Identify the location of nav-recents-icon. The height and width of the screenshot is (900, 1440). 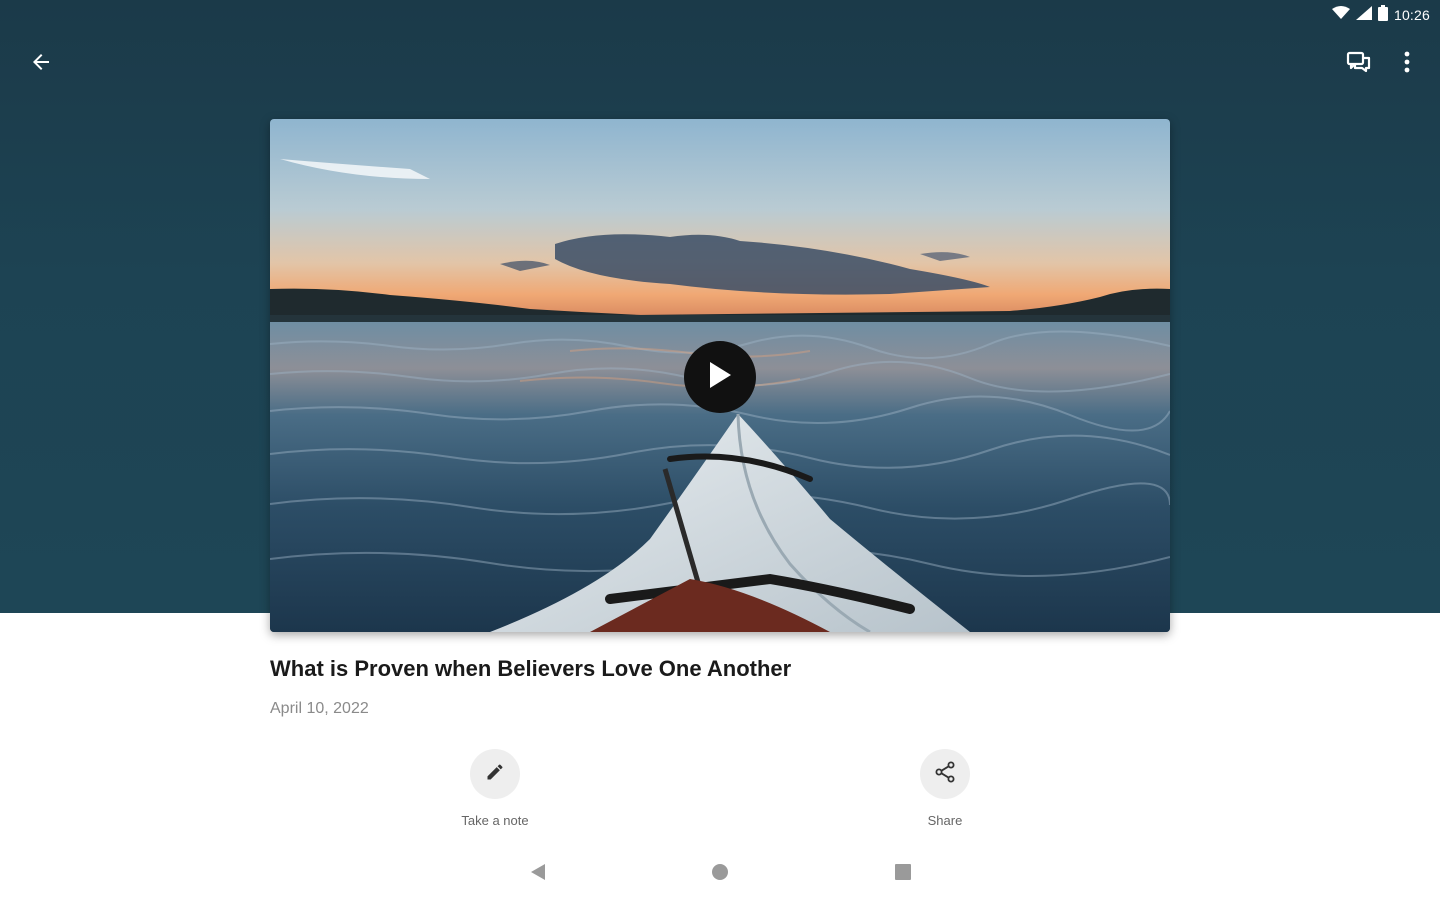
(903, 874).